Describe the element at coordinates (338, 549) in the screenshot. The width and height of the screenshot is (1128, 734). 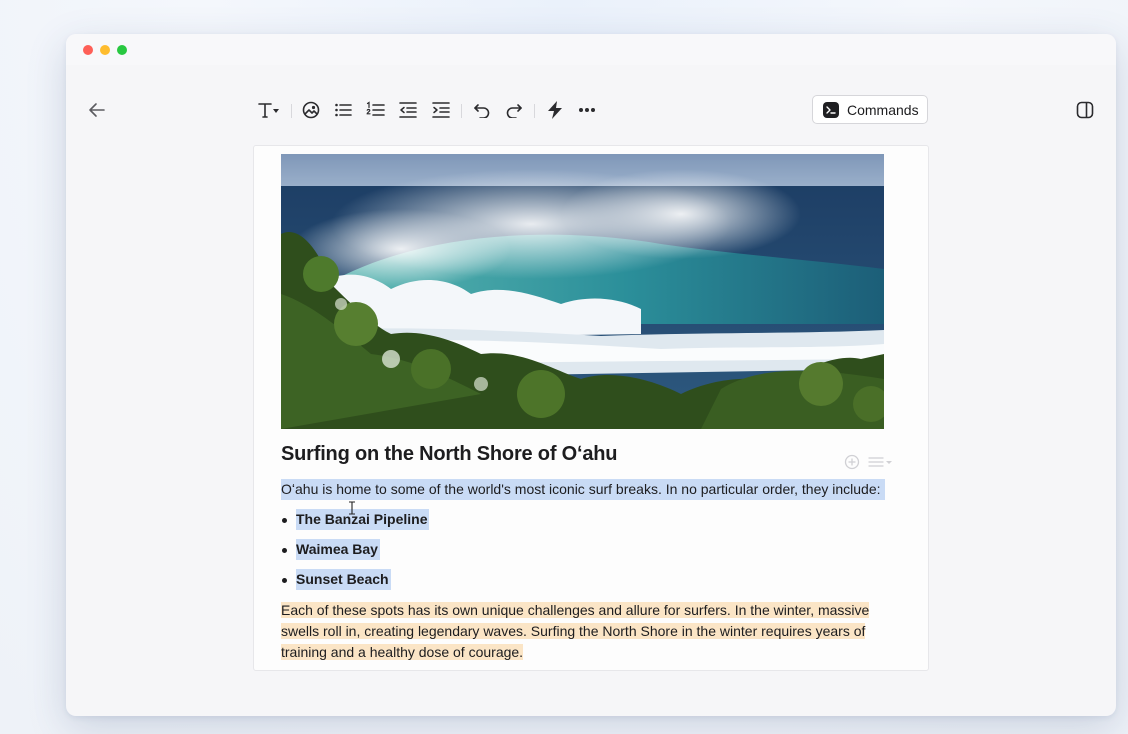
I see `list-item: Waimea Bay` at that location.